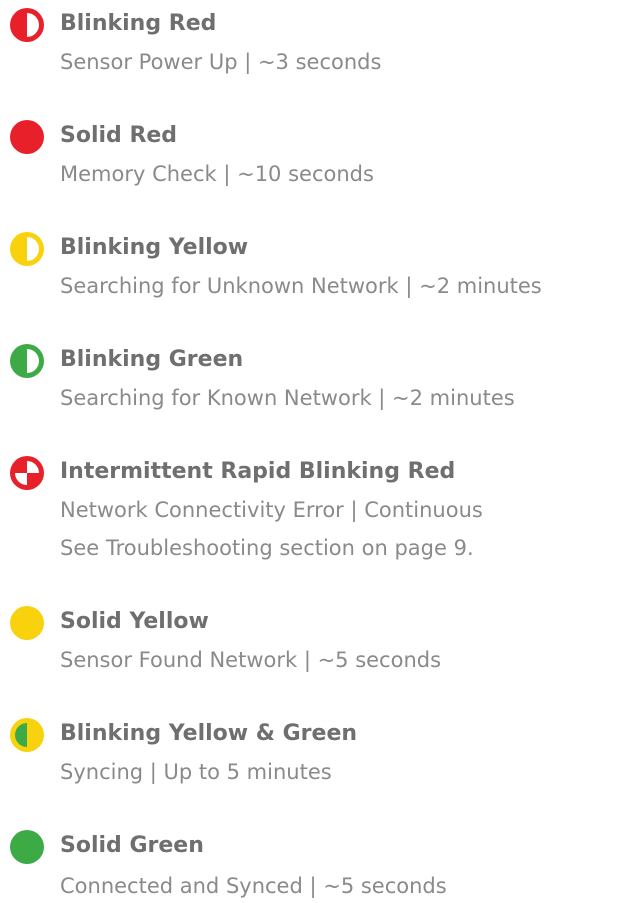 The image size is (639, 903). Describe the element at coordinates (267, 548) in the screenshot. I see `status-note: See Troubleshooting section on page 9.` at that location.